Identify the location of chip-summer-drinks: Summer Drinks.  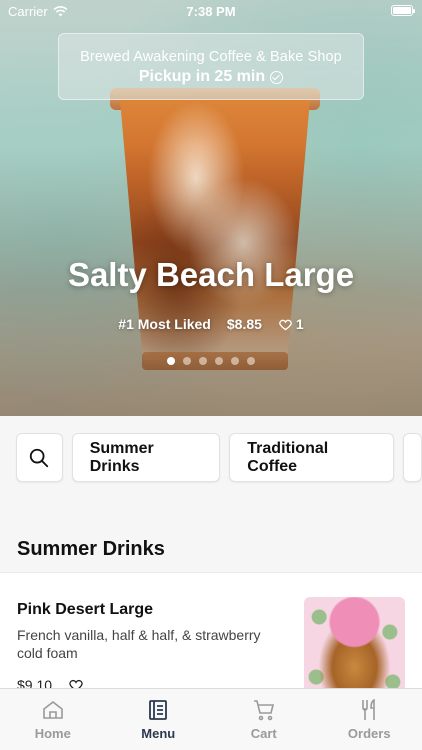
(146, 457).